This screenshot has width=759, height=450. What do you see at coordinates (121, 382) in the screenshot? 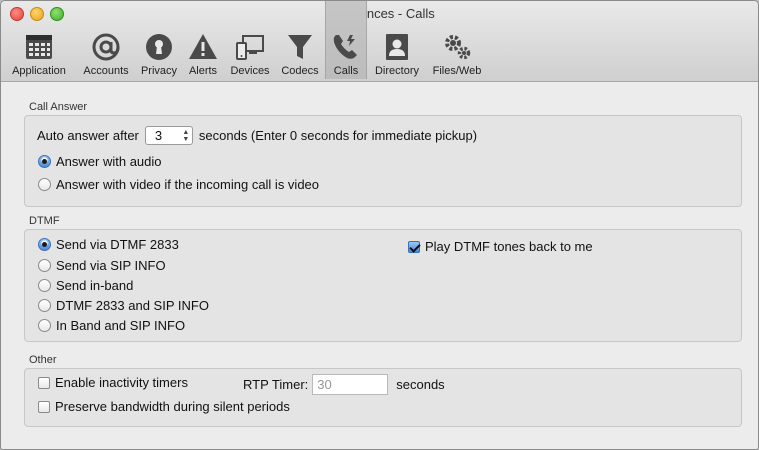
I see `inactivity-timers-label: Enable inactivity timers` at bounding box center [121, 382].